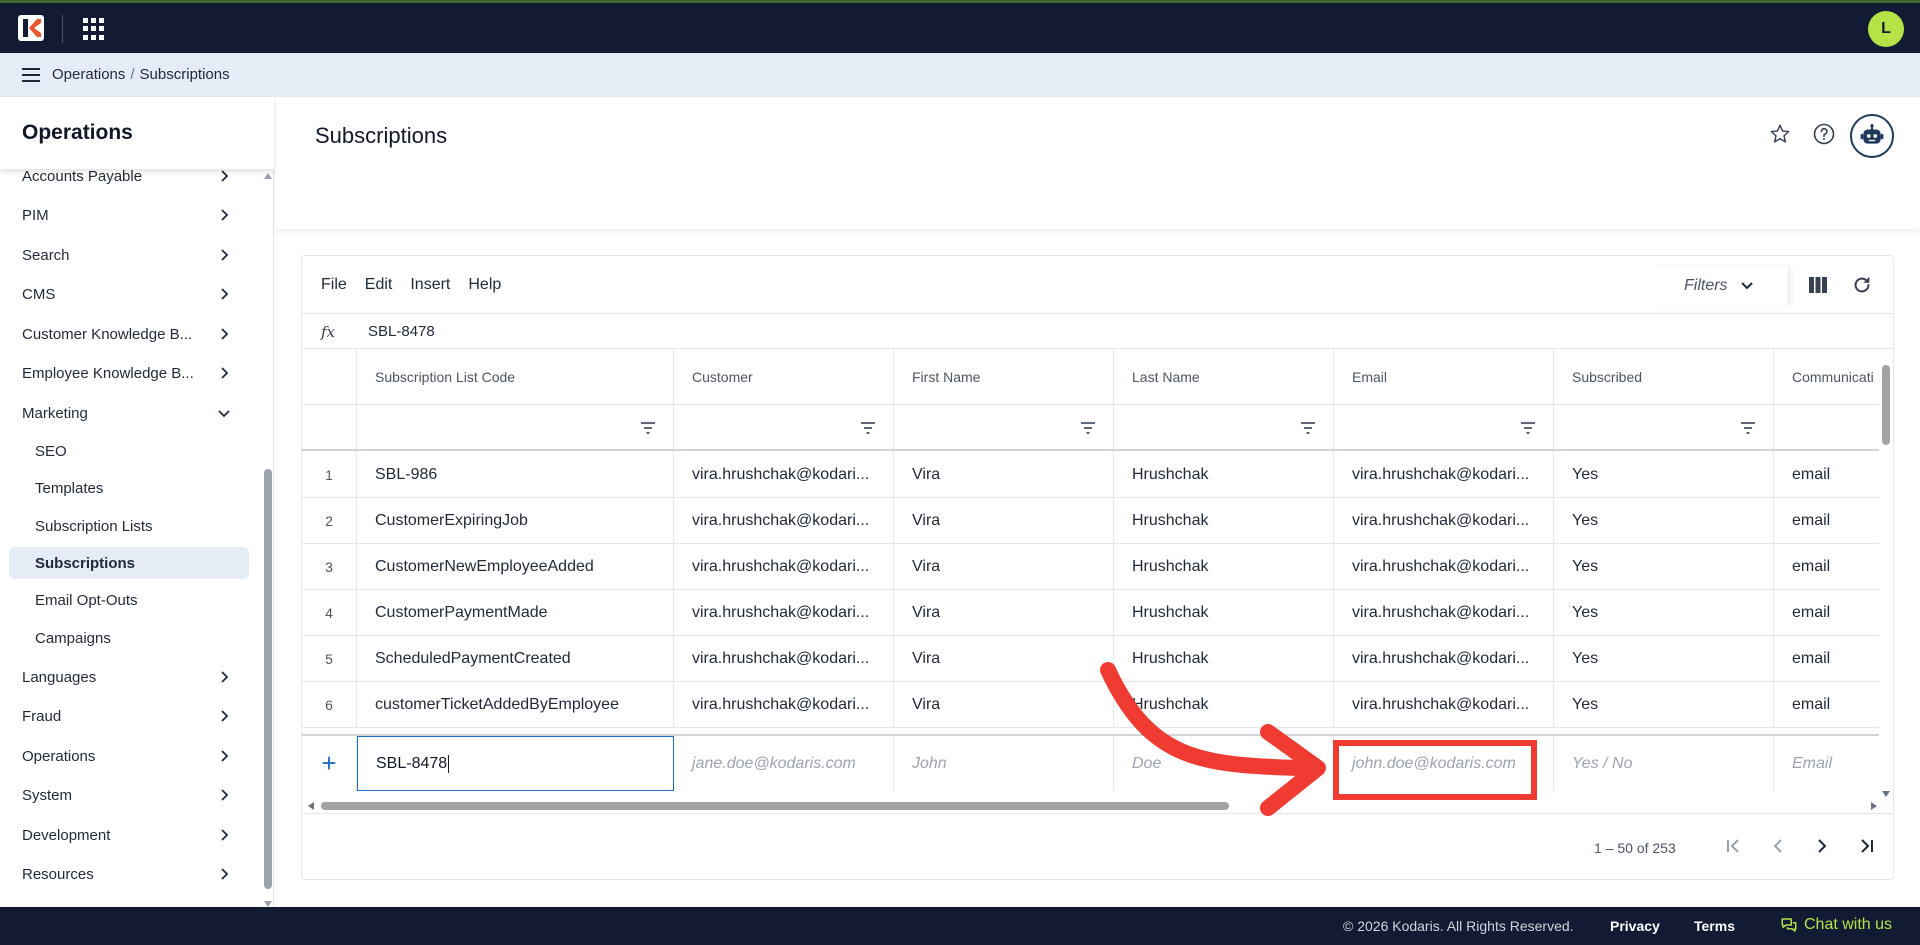 The width and height of the screenshot is (1920, 945). I want to click on first-page-icon, so click(1734, 846).